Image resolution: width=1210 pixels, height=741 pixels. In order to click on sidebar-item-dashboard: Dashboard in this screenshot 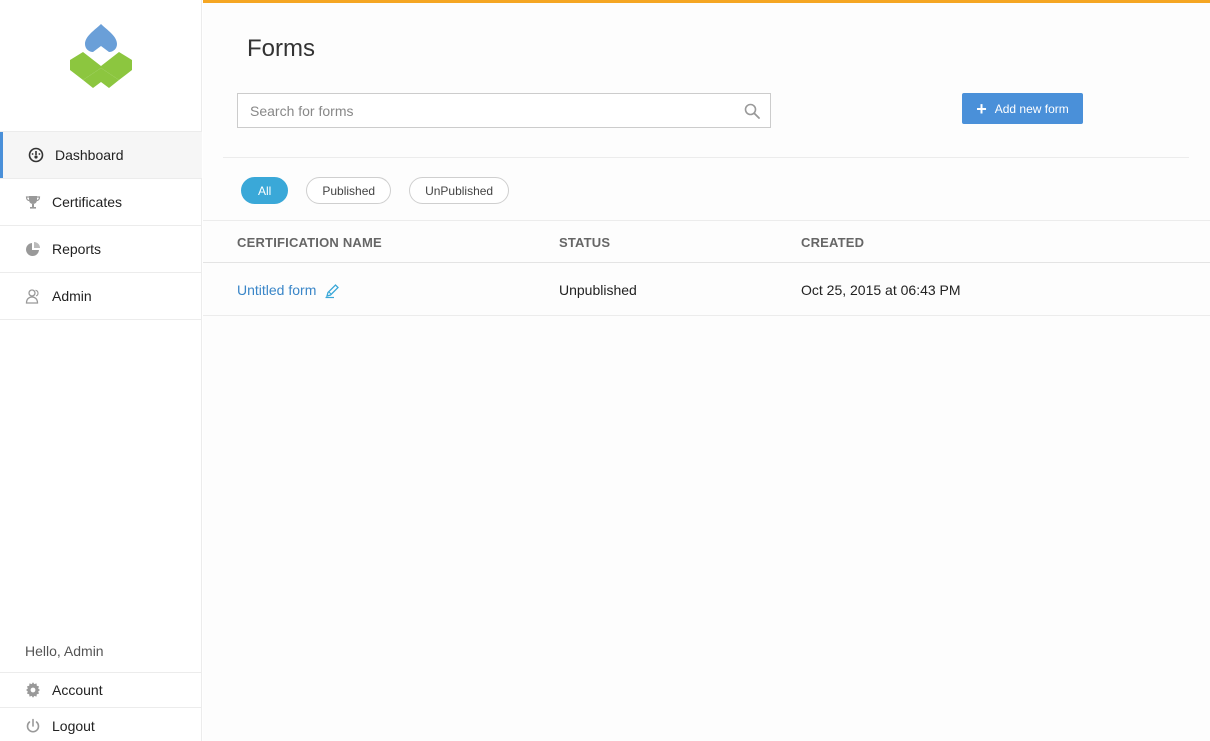, I will do `click(101, 155)`.